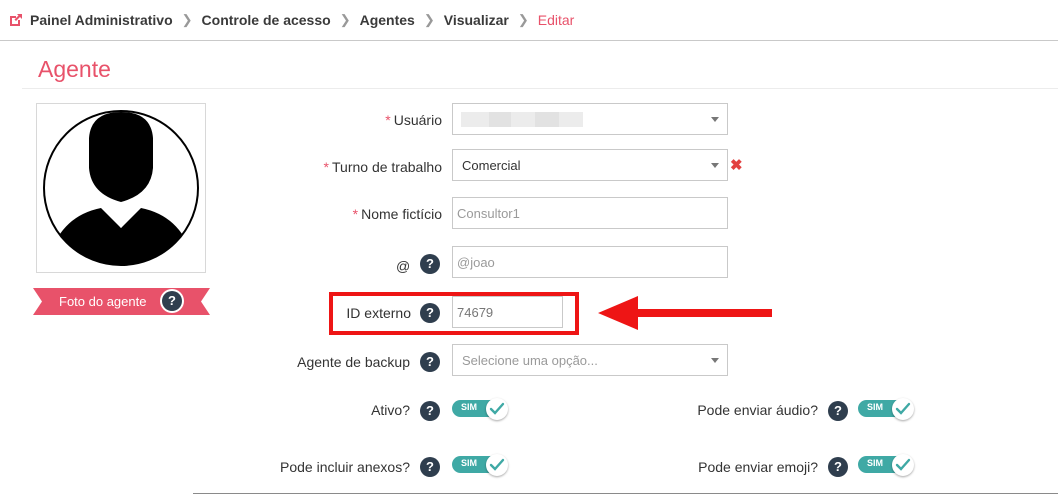 This screenshot has height=502, width=1058. Describe the element at coordinates (387, 20) in the screenshot. I see `breadcrumb-agentes: Agentes` at that location.